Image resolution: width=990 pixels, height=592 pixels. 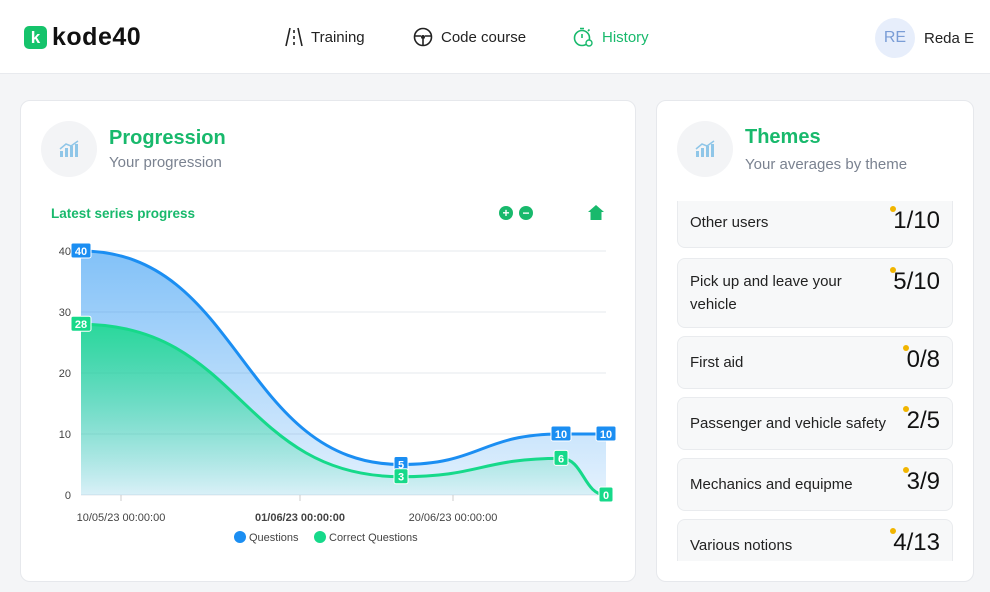 I want to click on reset-zoom-home-icon, so click(x=596, y=215).